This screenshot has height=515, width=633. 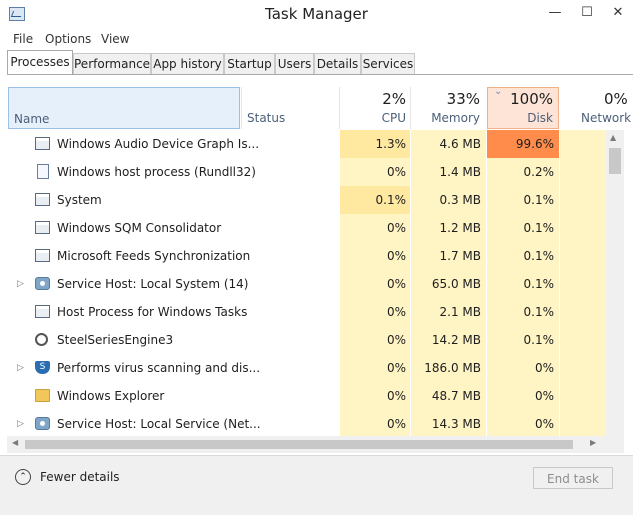 I want to click on chevron-up-icon: ⌃, so click(x=23, y=477).